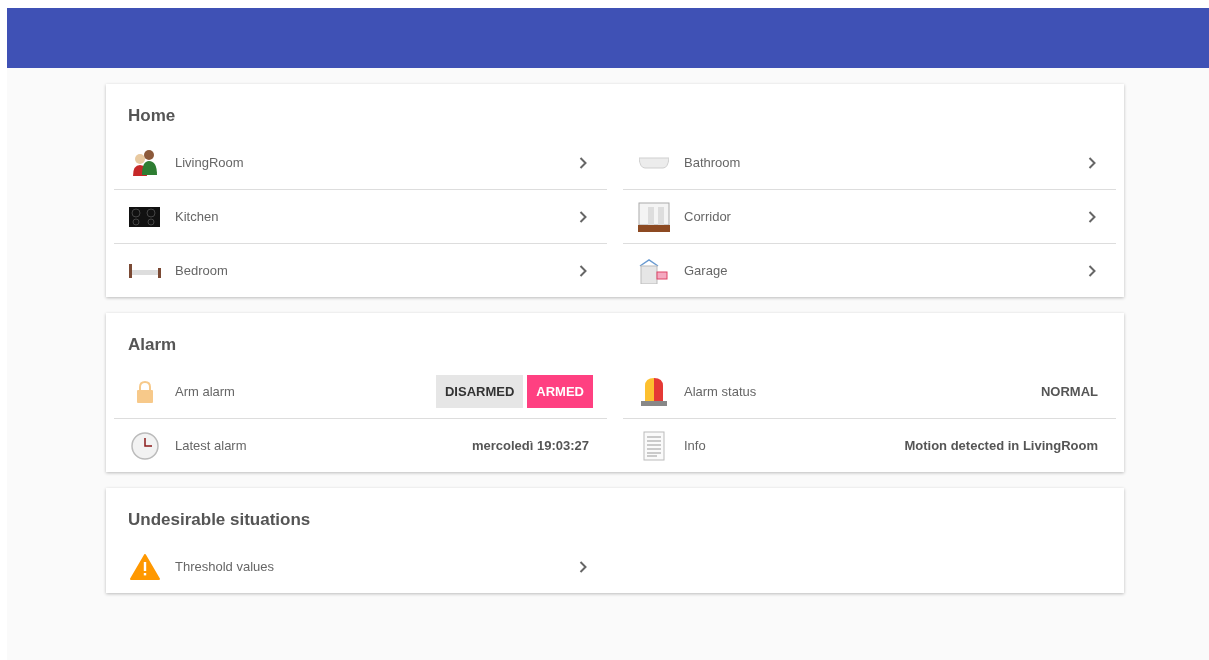  What do you see at coordinates (1001, 445) in the screenshot?
I see `row-value: Motion detected in LivingRoom` at bounding box center [1001, 445].